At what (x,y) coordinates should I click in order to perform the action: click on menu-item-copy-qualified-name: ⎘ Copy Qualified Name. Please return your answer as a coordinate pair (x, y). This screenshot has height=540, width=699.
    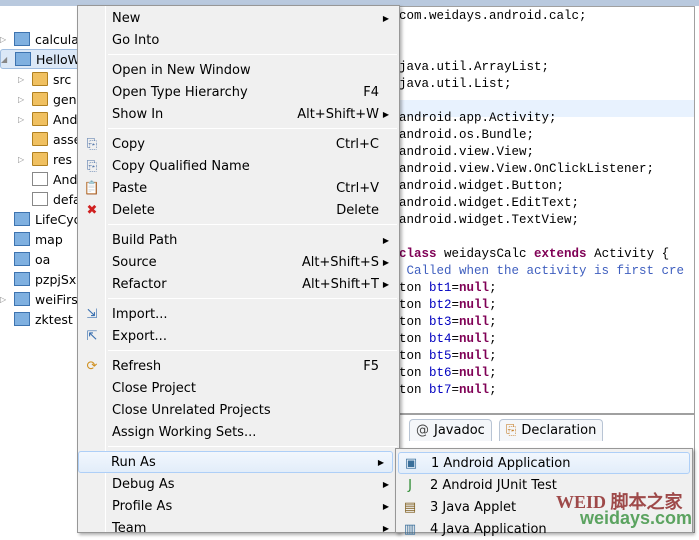
    Looking at the image, I should click on (238, 166).